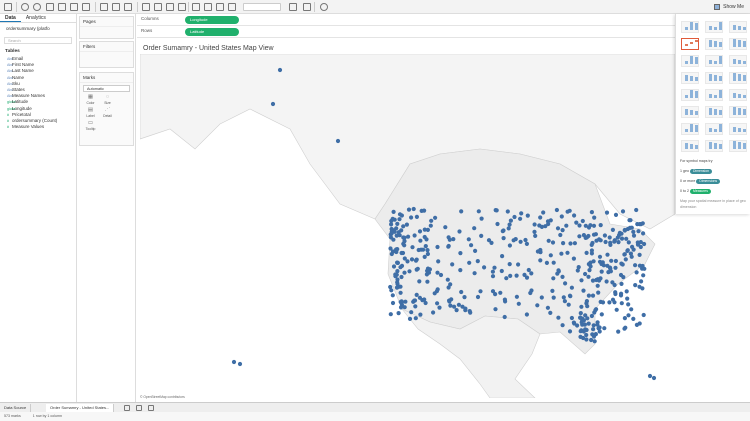  What do you see at coordinates (50, 7) in the screenshot?
I see `save-icon` at bounding box center [50, 7].